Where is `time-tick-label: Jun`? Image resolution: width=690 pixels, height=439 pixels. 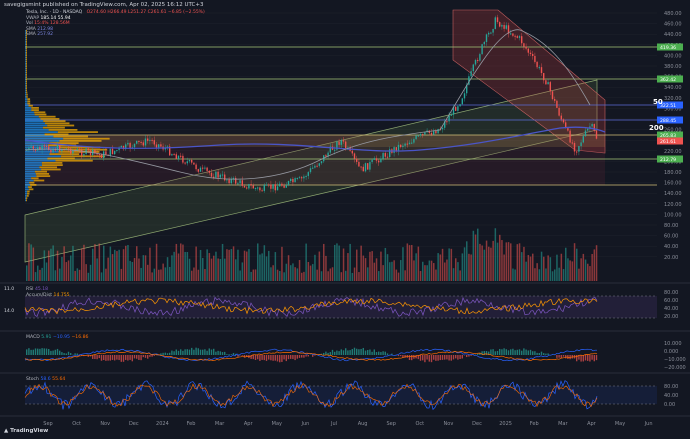 time-tick-label: Jun is located at coordinates (648, 424).